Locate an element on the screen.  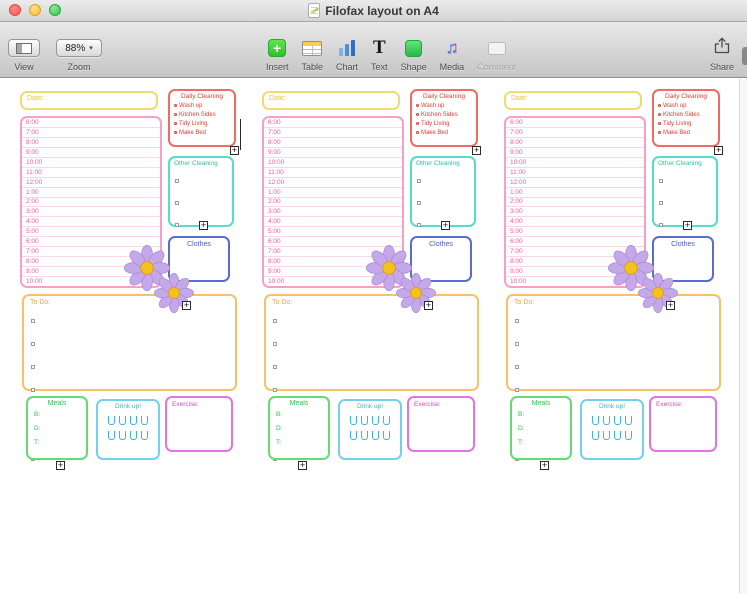
chart-button: Chart is located at coordinates (347, 49).